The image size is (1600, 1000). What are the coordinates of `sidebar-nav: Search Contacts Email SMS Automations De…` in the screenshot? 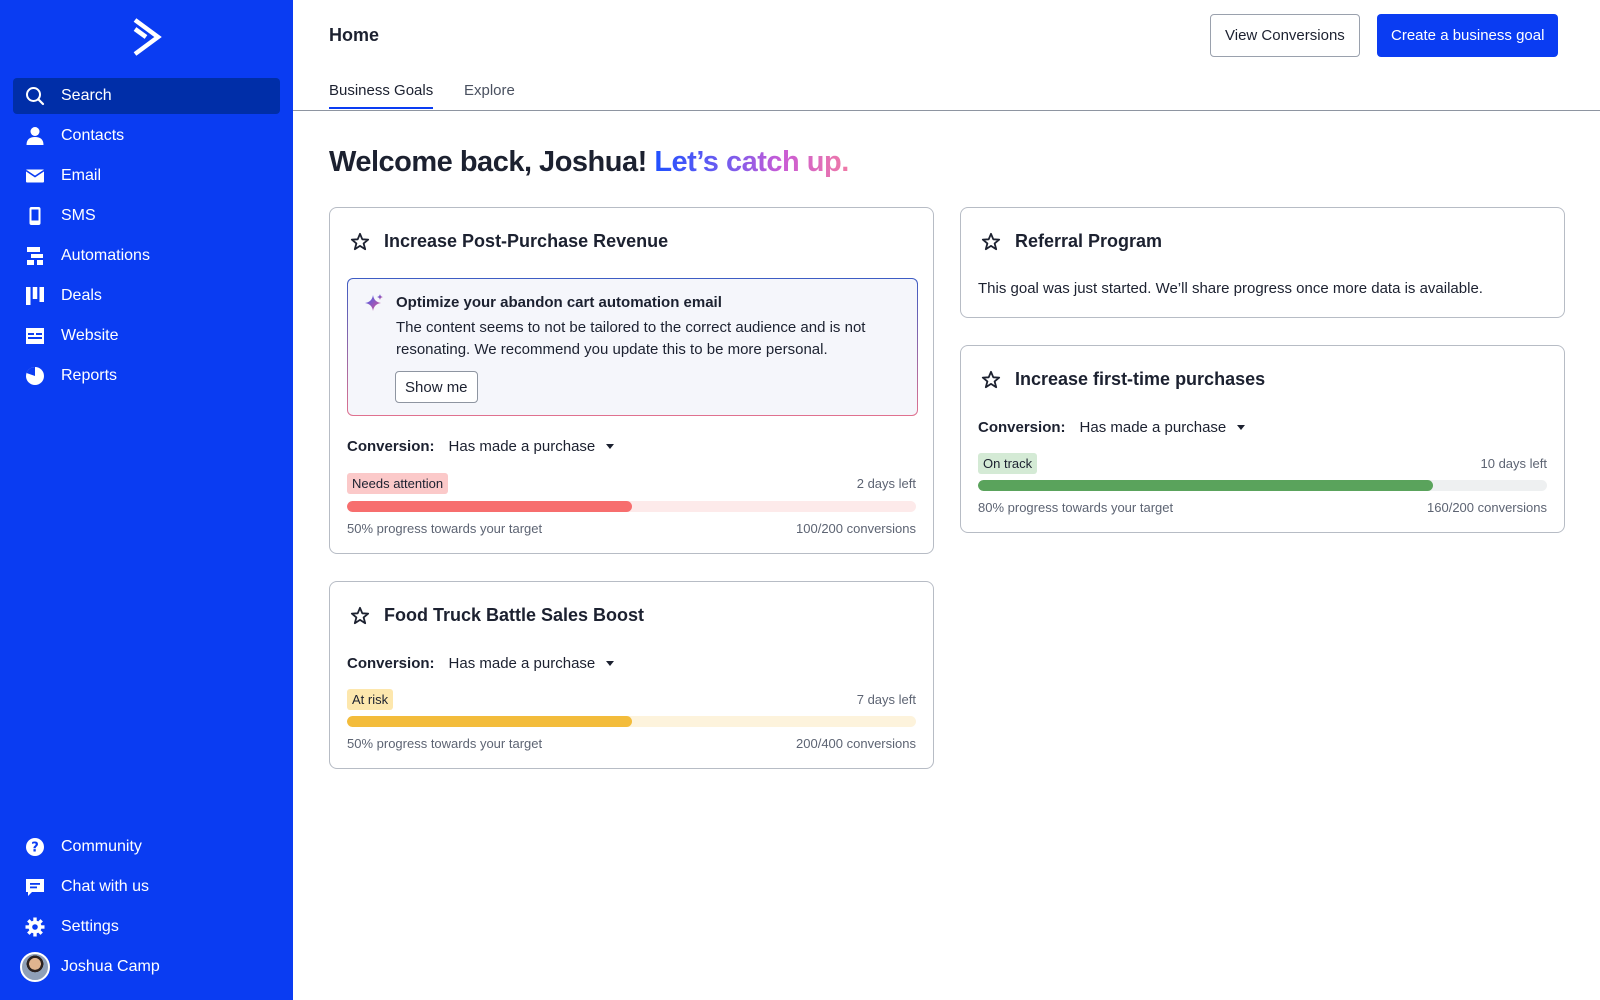 It's located at (146, 238).